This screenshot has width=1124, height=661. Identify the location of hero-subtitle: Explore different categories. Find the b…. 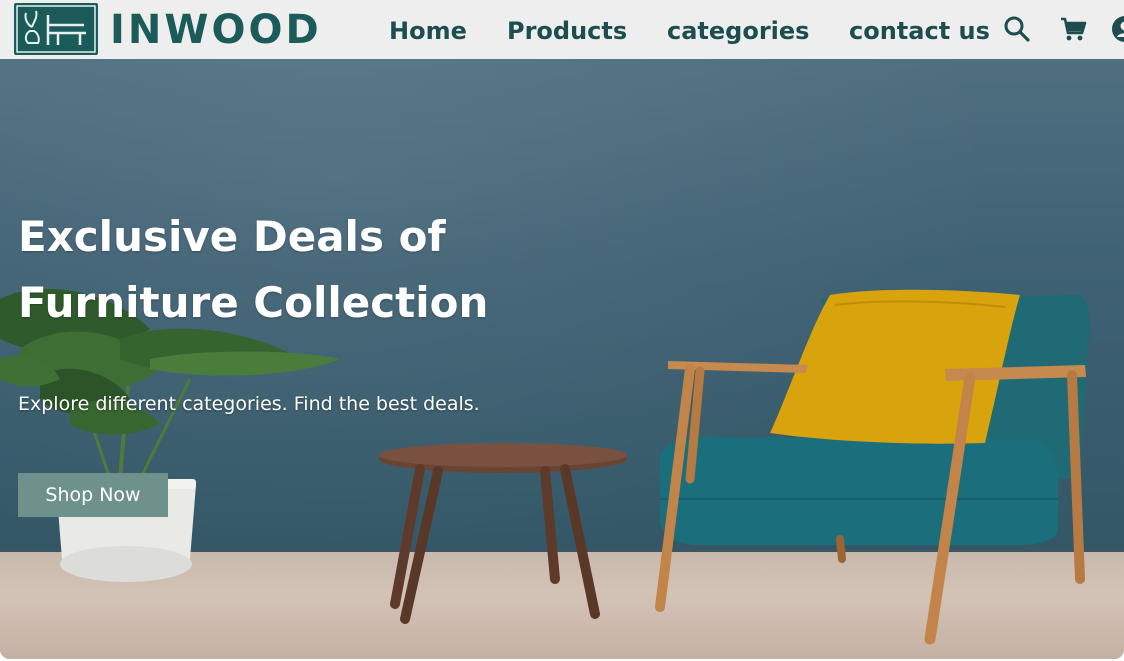
(249, 404).